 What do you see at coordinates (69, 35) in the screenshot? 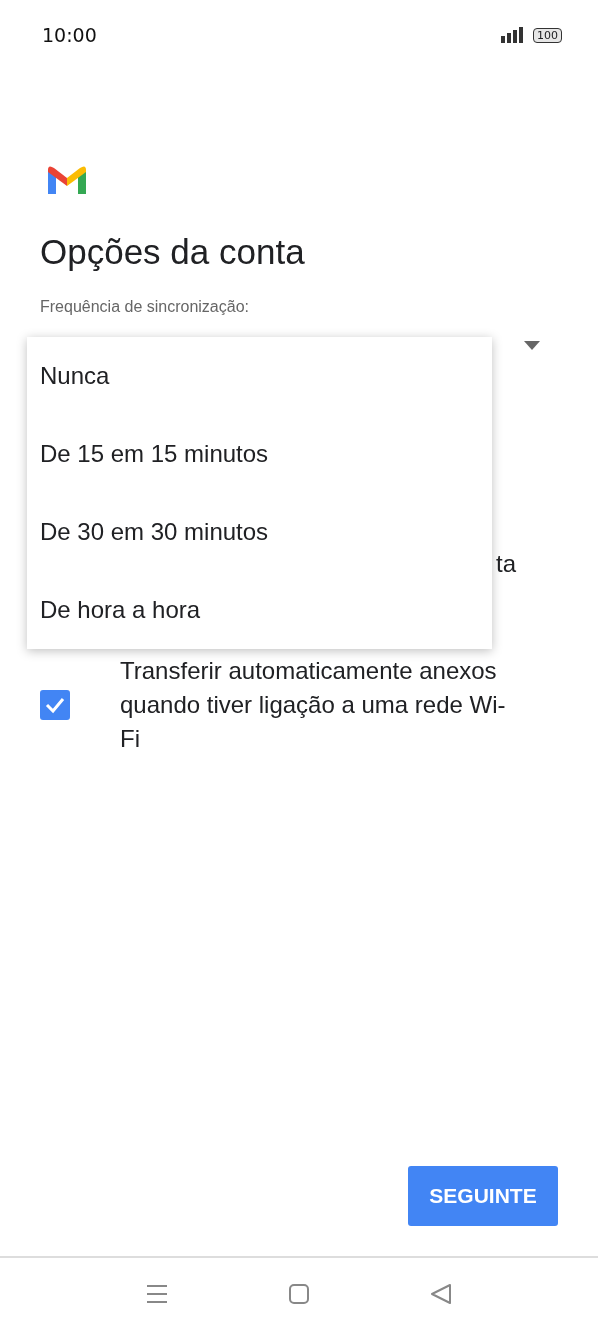
I see `status-time: 10:00` at bounding box center [69, 35].